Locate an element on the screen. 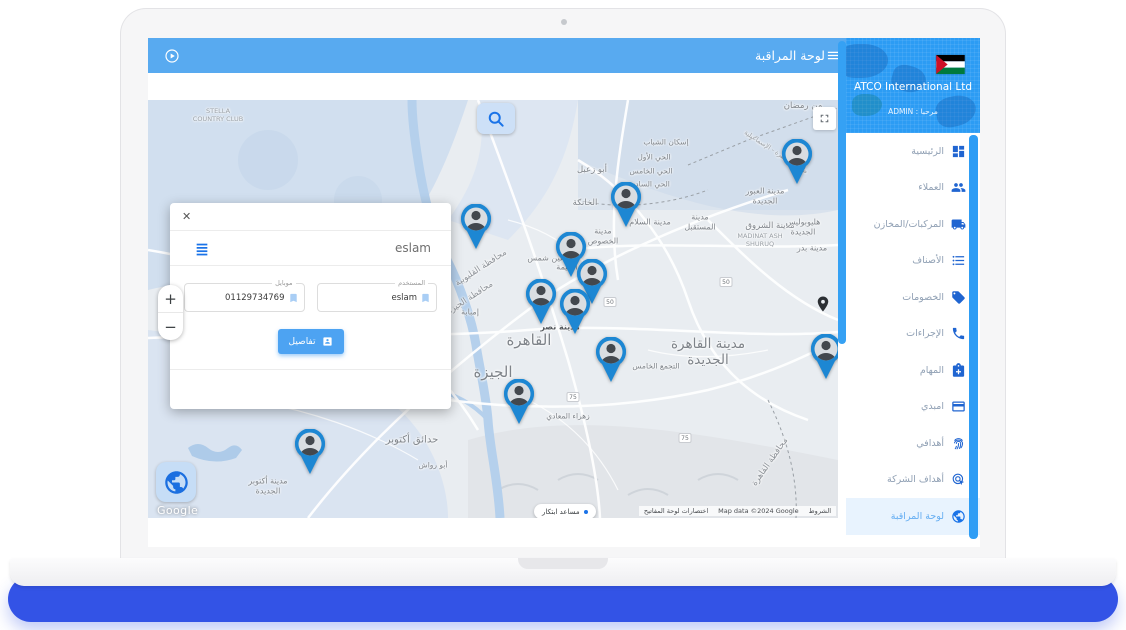  chip-dot-icon is located at coordinates (585, 511).